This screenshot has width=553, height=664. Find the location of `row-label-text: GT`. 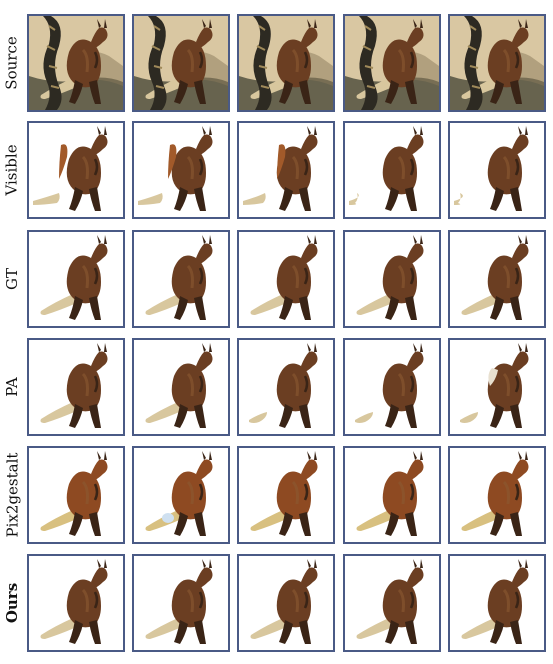

row-label-text: GT is located at coordinates (12, 279).